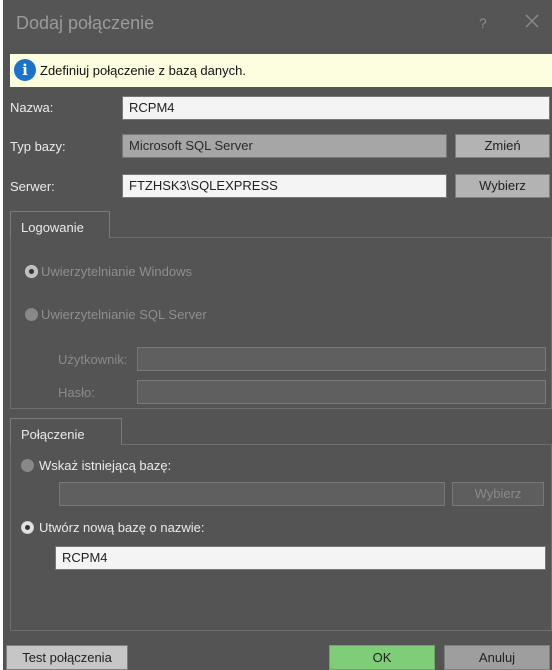  What do you see at coordinates (38, 146) in the screenshot?
I see `dbtype-label: Typ bazy:` at bounding box center [38, 146].